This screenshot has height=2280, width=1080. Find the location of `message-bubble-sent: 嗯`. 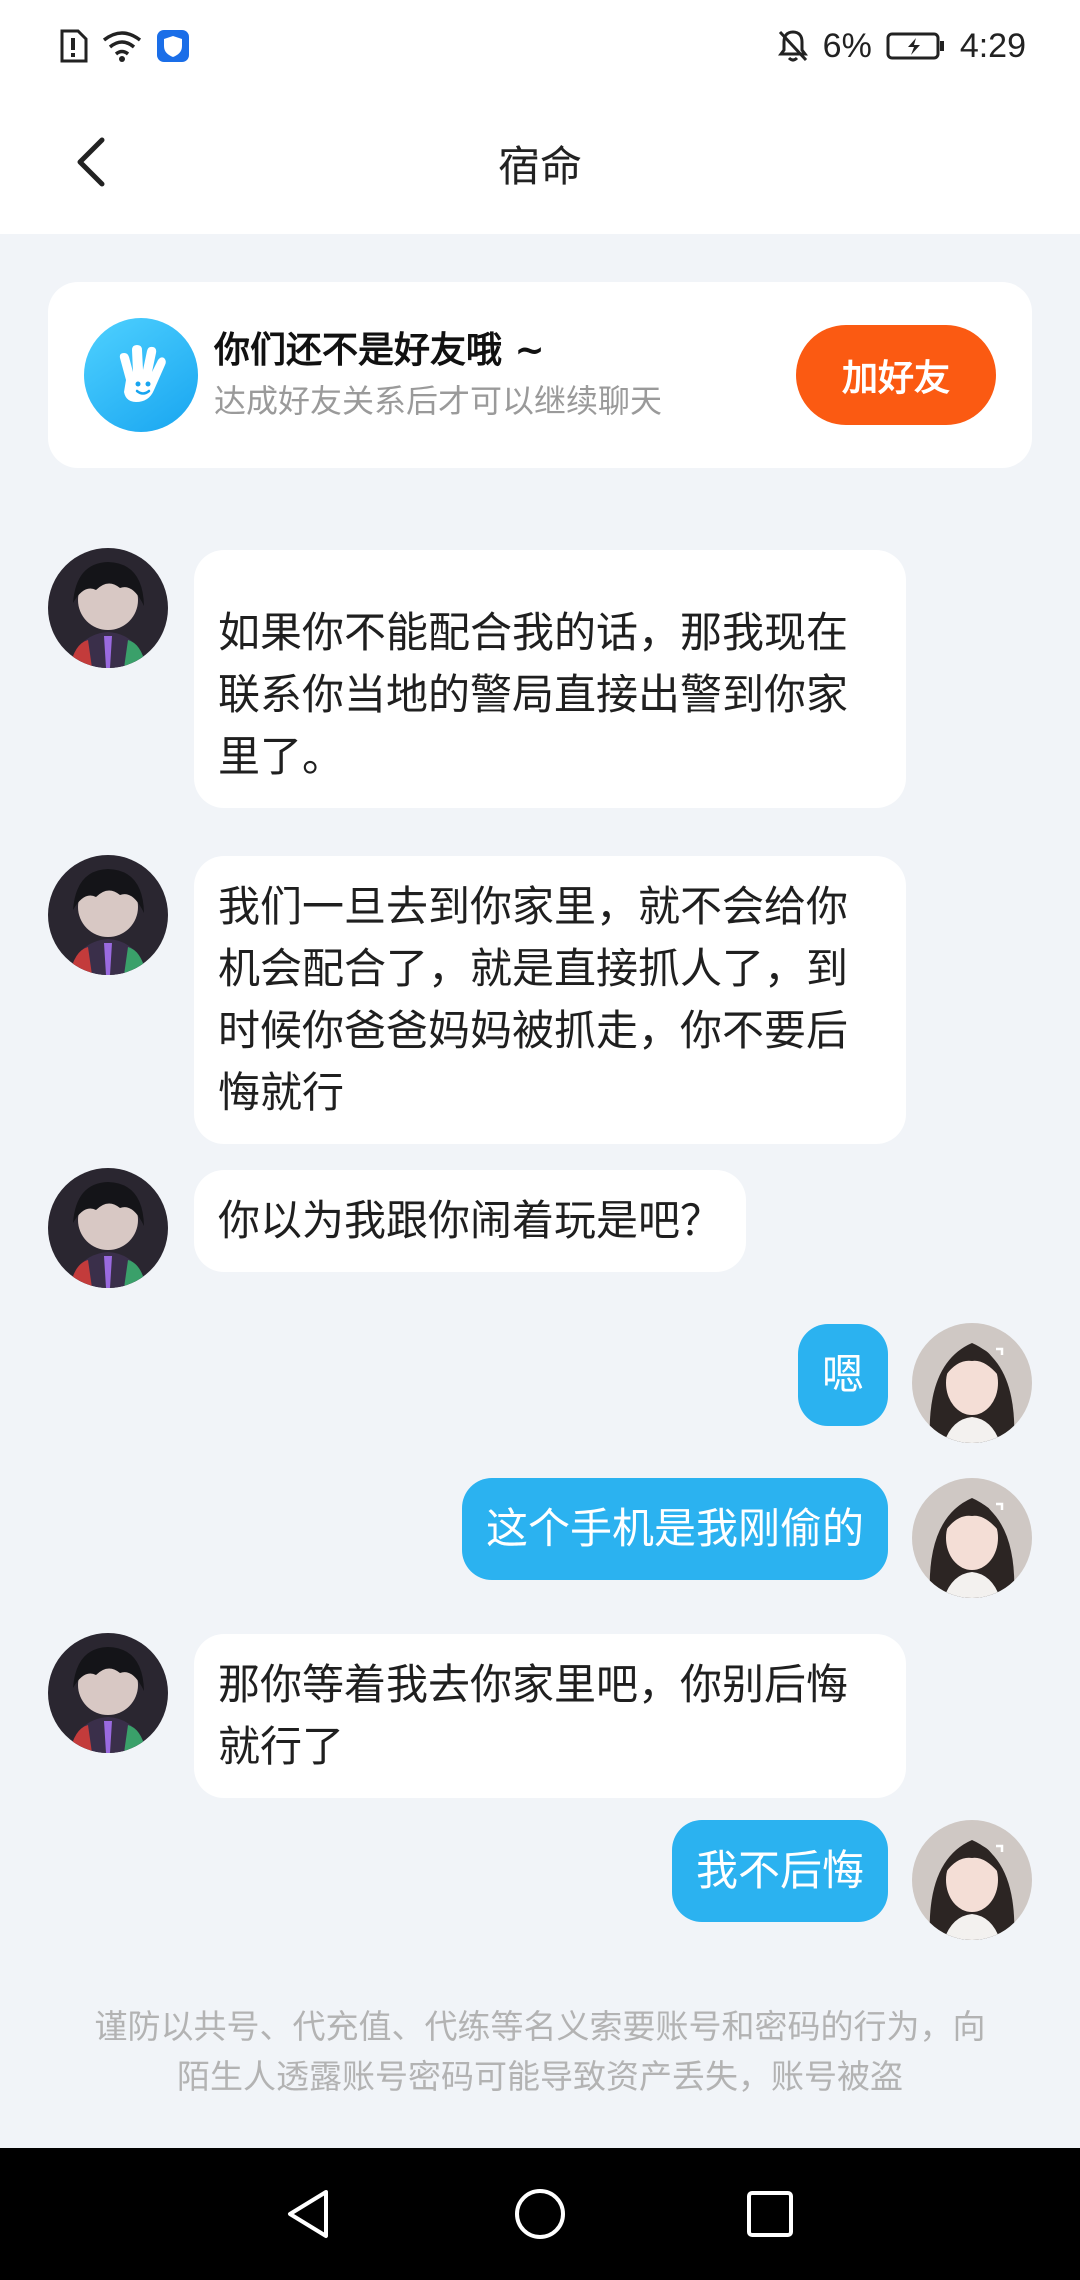

message-bubble-sent: 嗯 is located at coordinates (842, 1375).